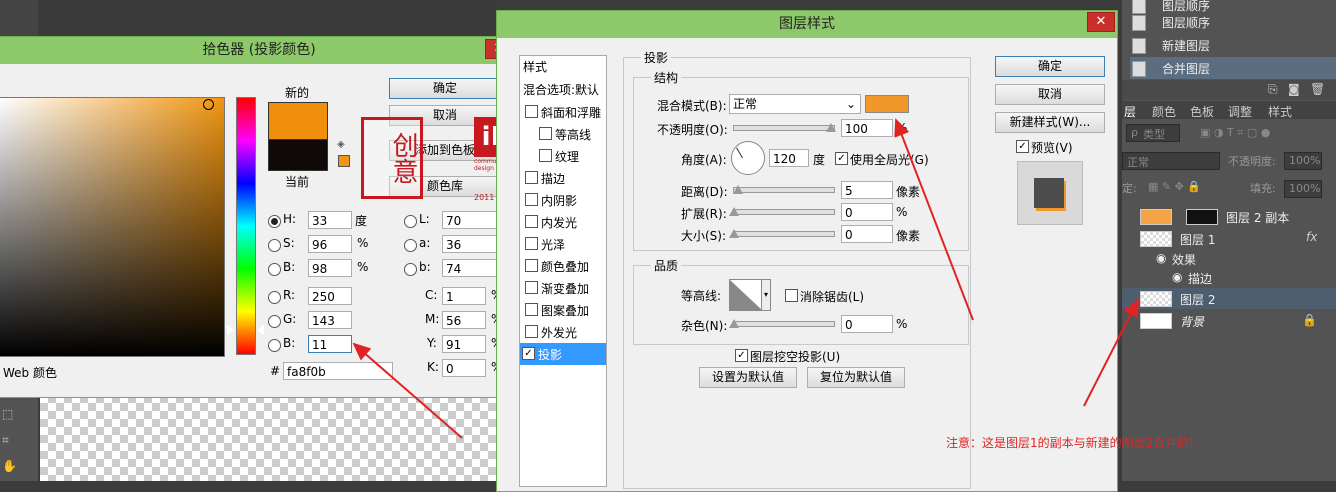 The width and height of the screenshot is (1336, 492). I want to click on arrow-to-blue-field, so click(407, 390).